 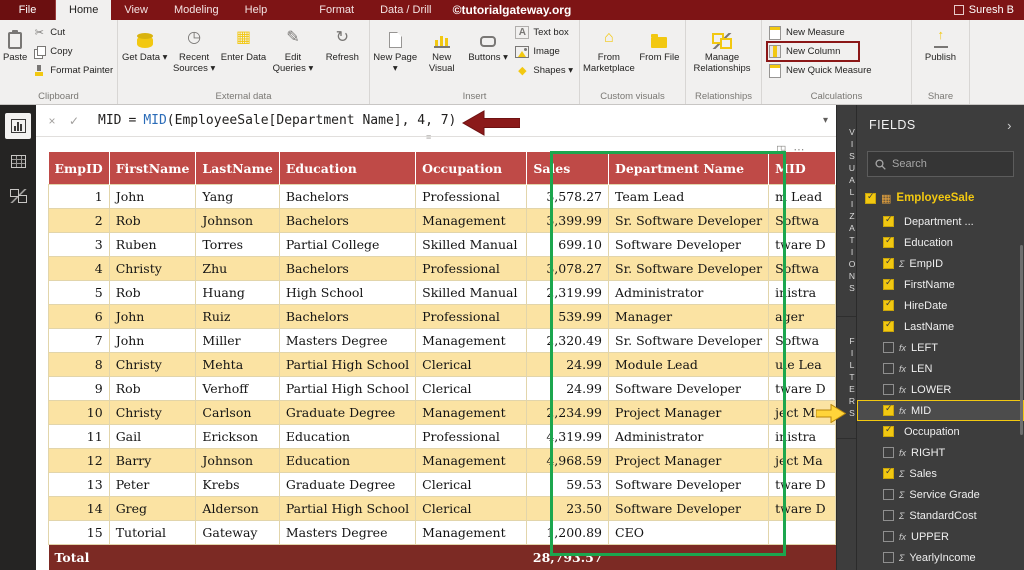 What do you see at coordinates (193, 56) in the screenshot?
I see `recent-sources-button: ◷ Recent Sources ▾` at bounding box center [193, 56].